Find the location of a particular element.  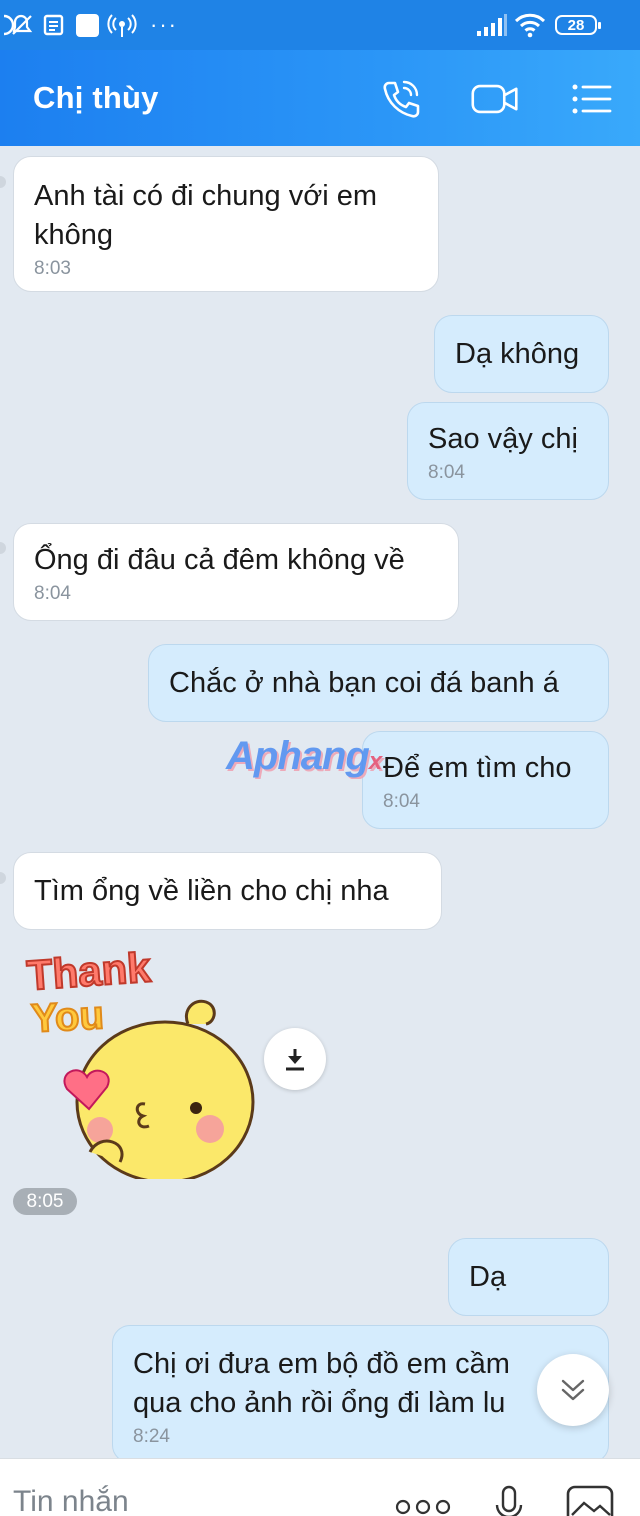

phone-icon is located at coordinates (401, 99).